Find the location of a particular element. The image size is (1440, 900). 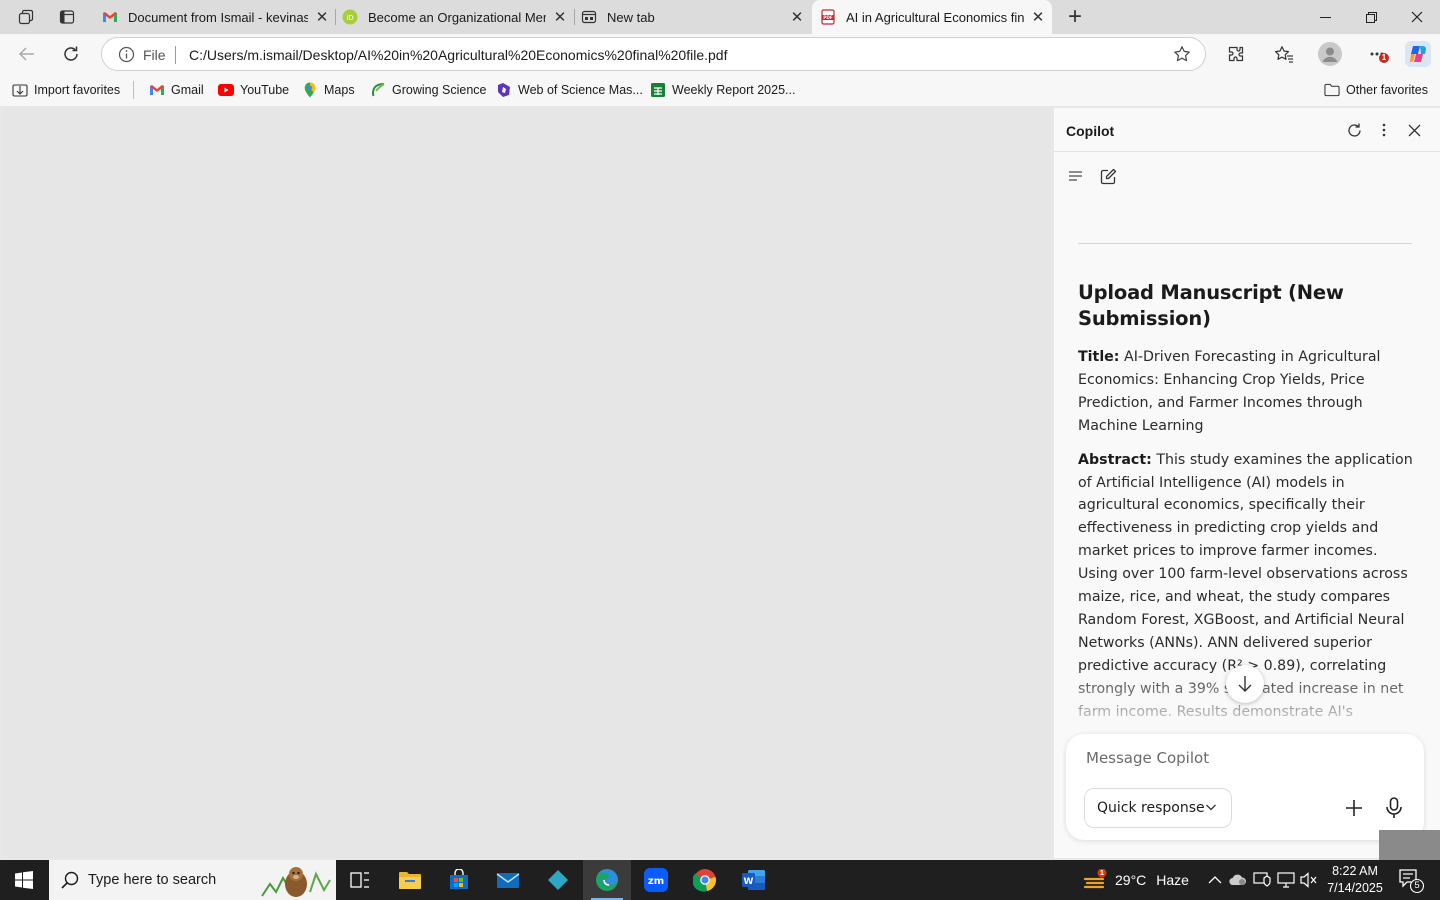

add-attachment-icon is located at coordinates (1354, 808).